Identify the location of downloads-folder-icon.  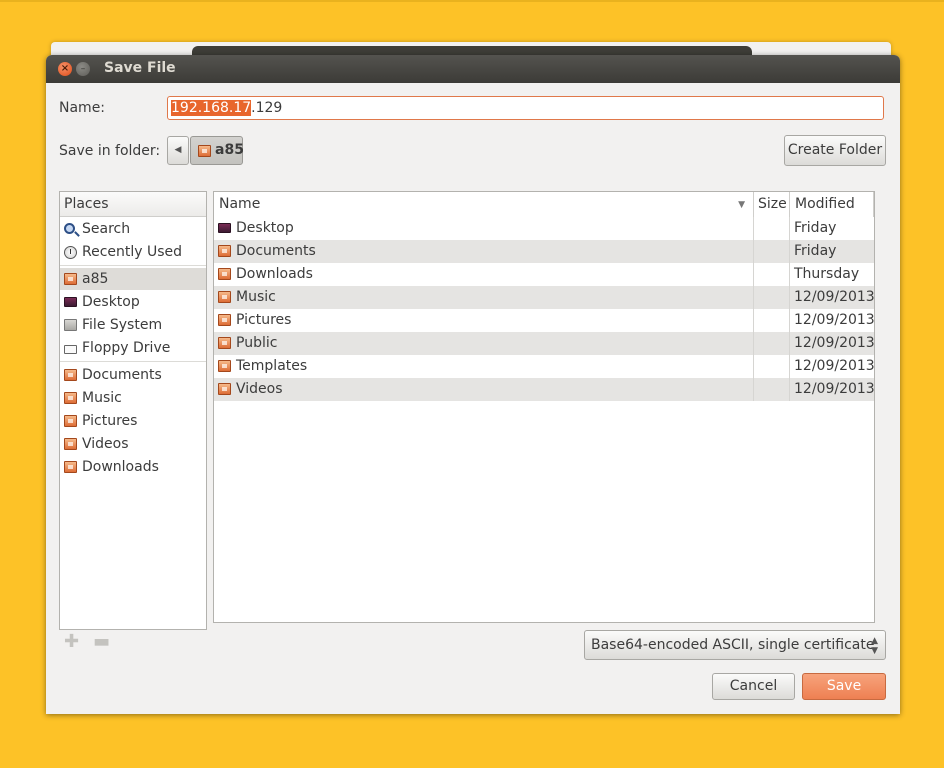
(70, 467).